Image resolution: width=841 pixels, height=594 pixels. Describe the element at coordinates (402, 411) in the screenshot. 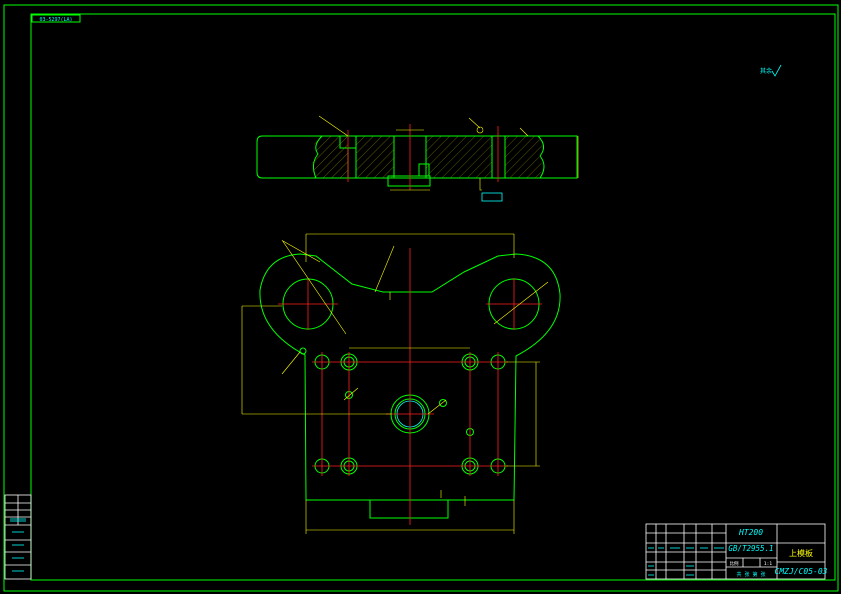

I see `bolt-holes` at that location.